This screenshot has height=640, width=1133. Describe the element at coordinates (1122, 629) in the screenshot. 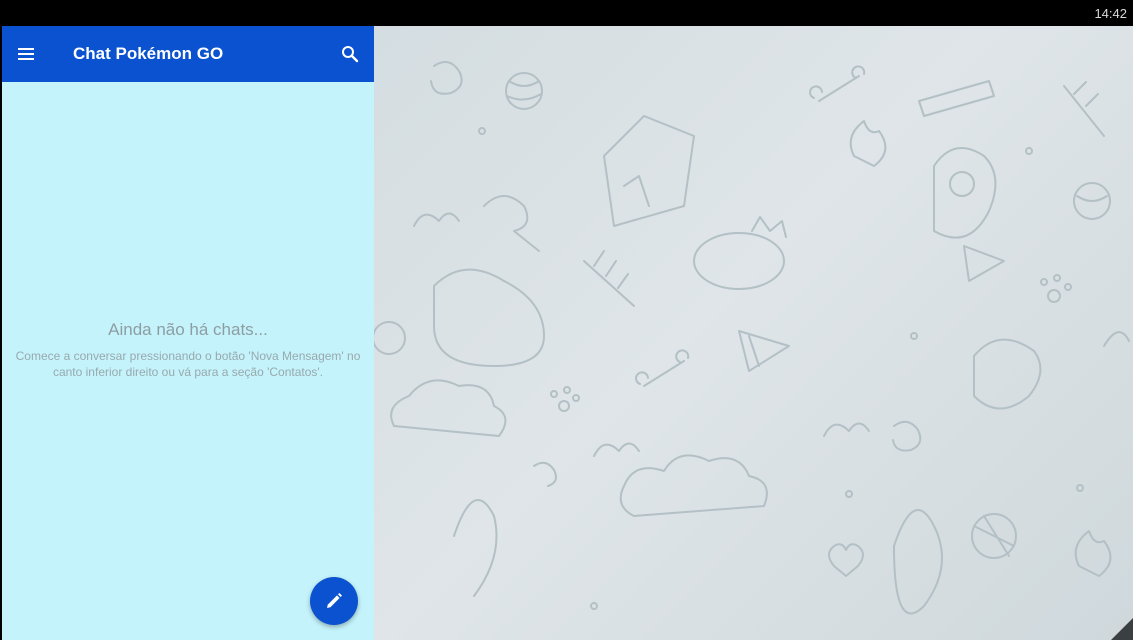

I see `resize-grip-icon` at that location.